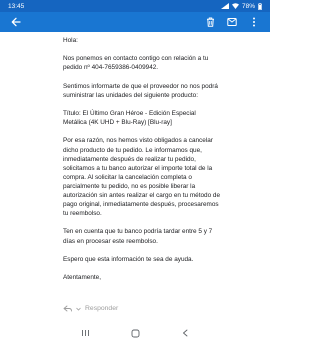  Describe the element at coordinates (85, 333) in the screenshot. I see `recent-apps-icon` at that location.